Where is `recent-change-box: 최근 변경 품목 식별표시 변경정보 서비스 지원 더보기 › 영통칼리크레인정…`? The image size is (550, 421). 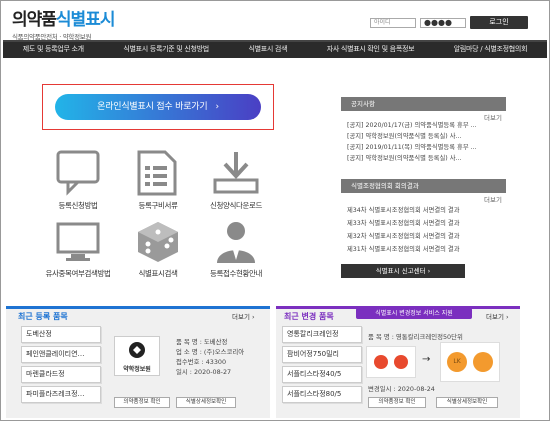 recent-change-box: 최근 변경 품목 식별표시 변경정보 서비스 지원 더보기 › 영통칼리크레인정… is located at coordinates (398, 362).